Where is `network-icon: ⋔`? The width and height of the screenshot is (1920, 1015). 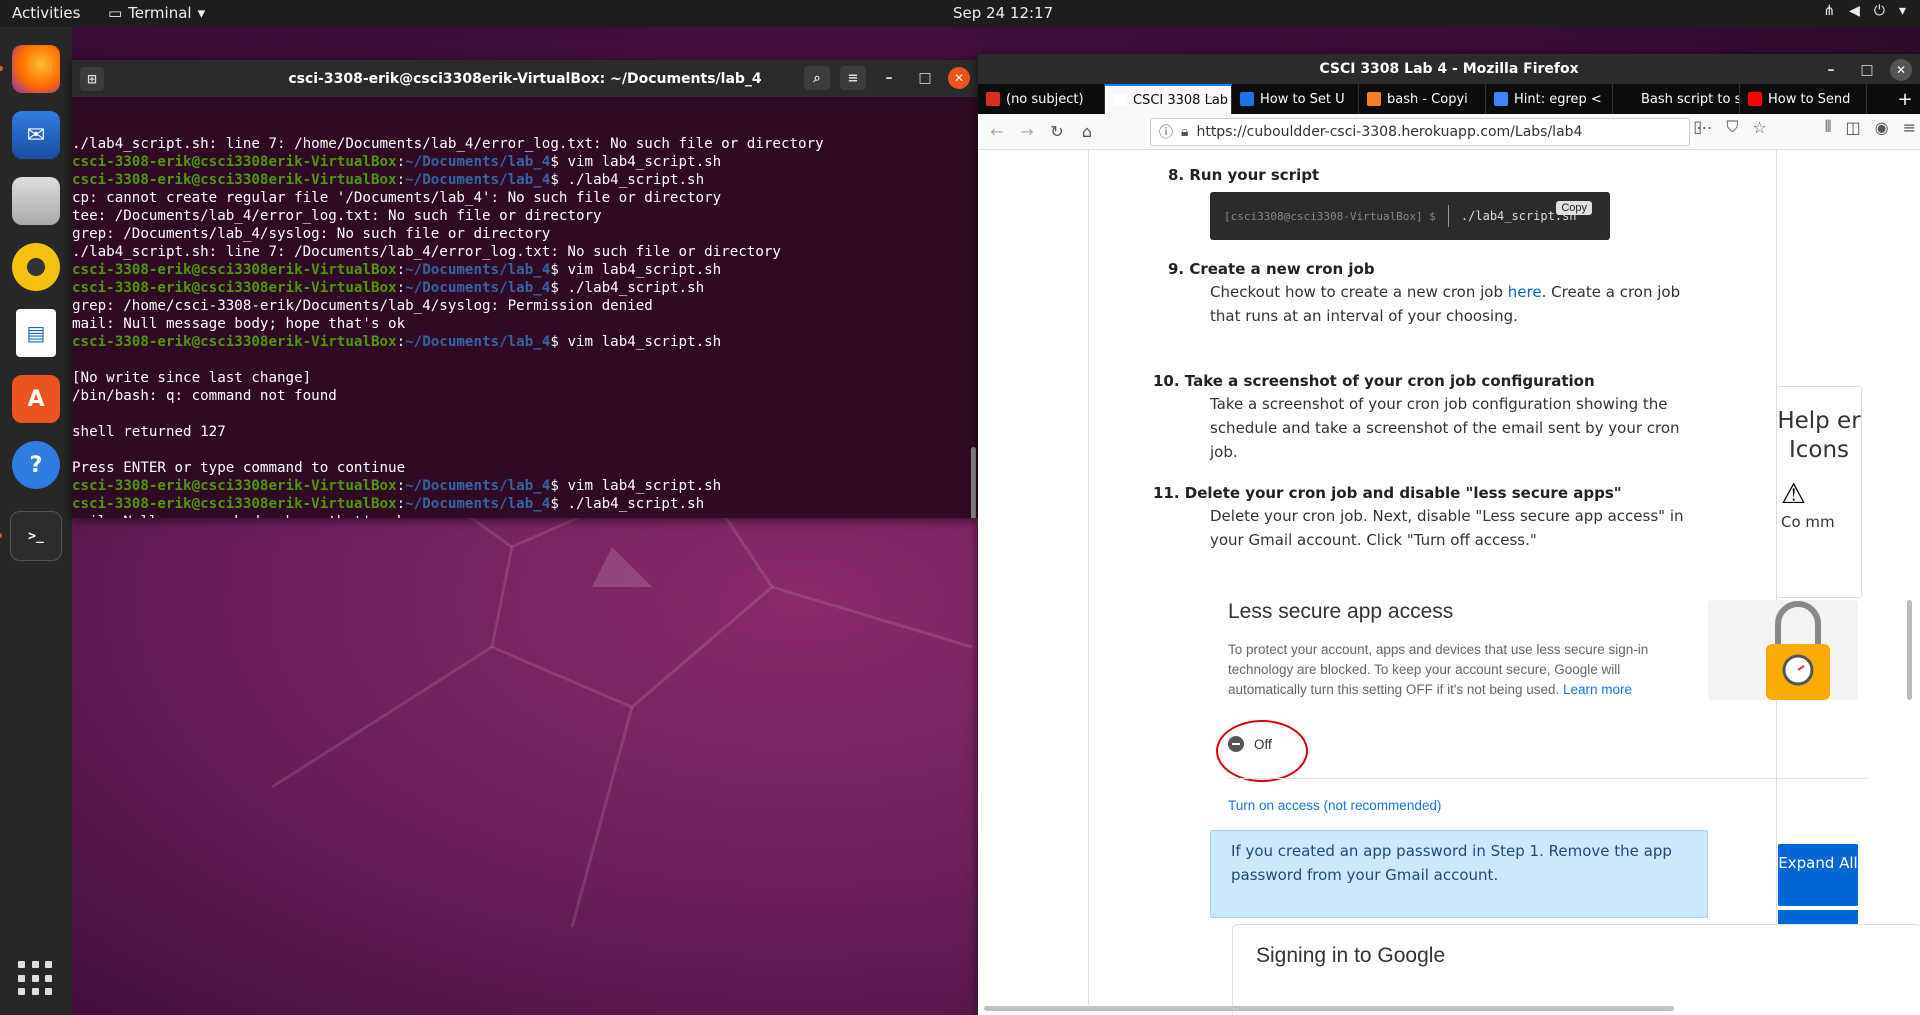 network-icon: ⋔ is located at coordinates (1829, 11).